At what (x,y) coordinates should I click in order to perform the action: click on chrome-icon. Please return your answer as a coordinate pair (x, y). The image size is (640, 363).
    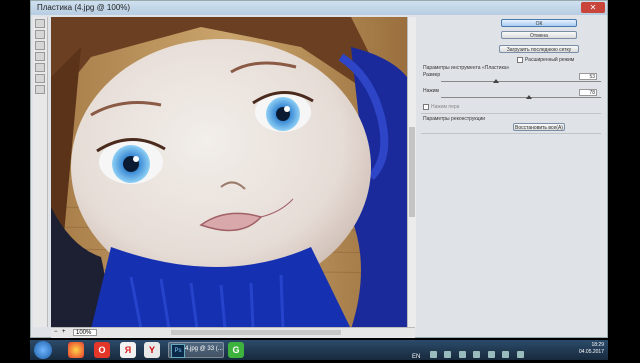
    Looking at the image, I should click on (76, 350).